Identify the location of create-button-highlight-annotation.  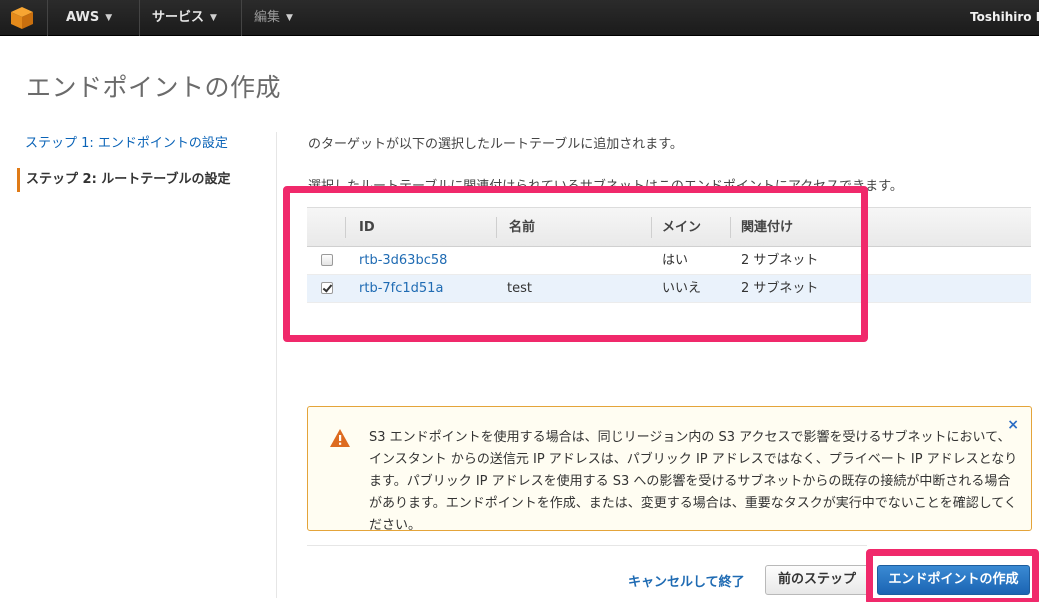
(952, 575).